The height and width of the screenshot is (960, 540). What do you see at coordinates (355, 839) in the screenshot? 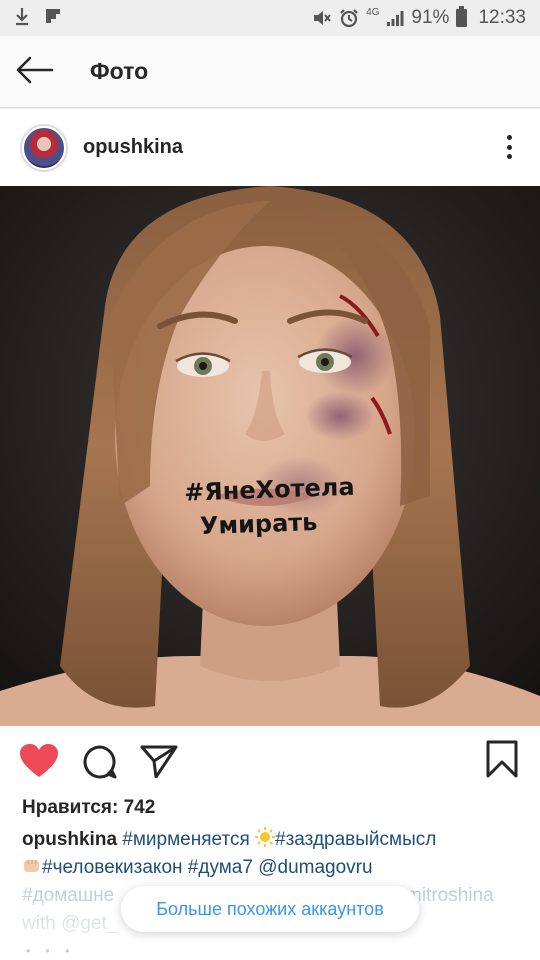
I see `hashtag: #заздравыйсмысл` at bounding box center [355, 839].